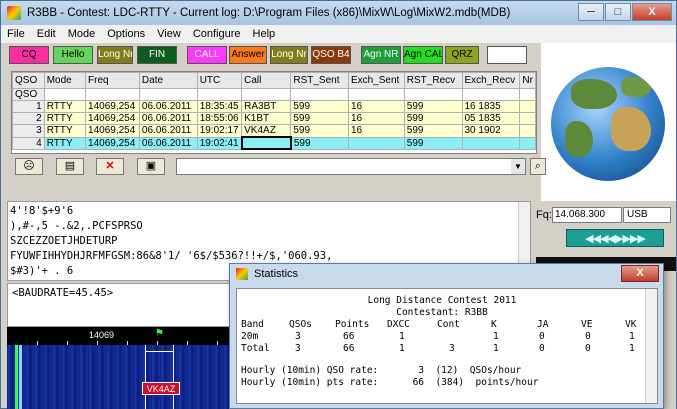 This screenshot has height=409, width=677. I want to click on waterfall-display: 14069 ⚑ VK4AZ, so click(122, 368).